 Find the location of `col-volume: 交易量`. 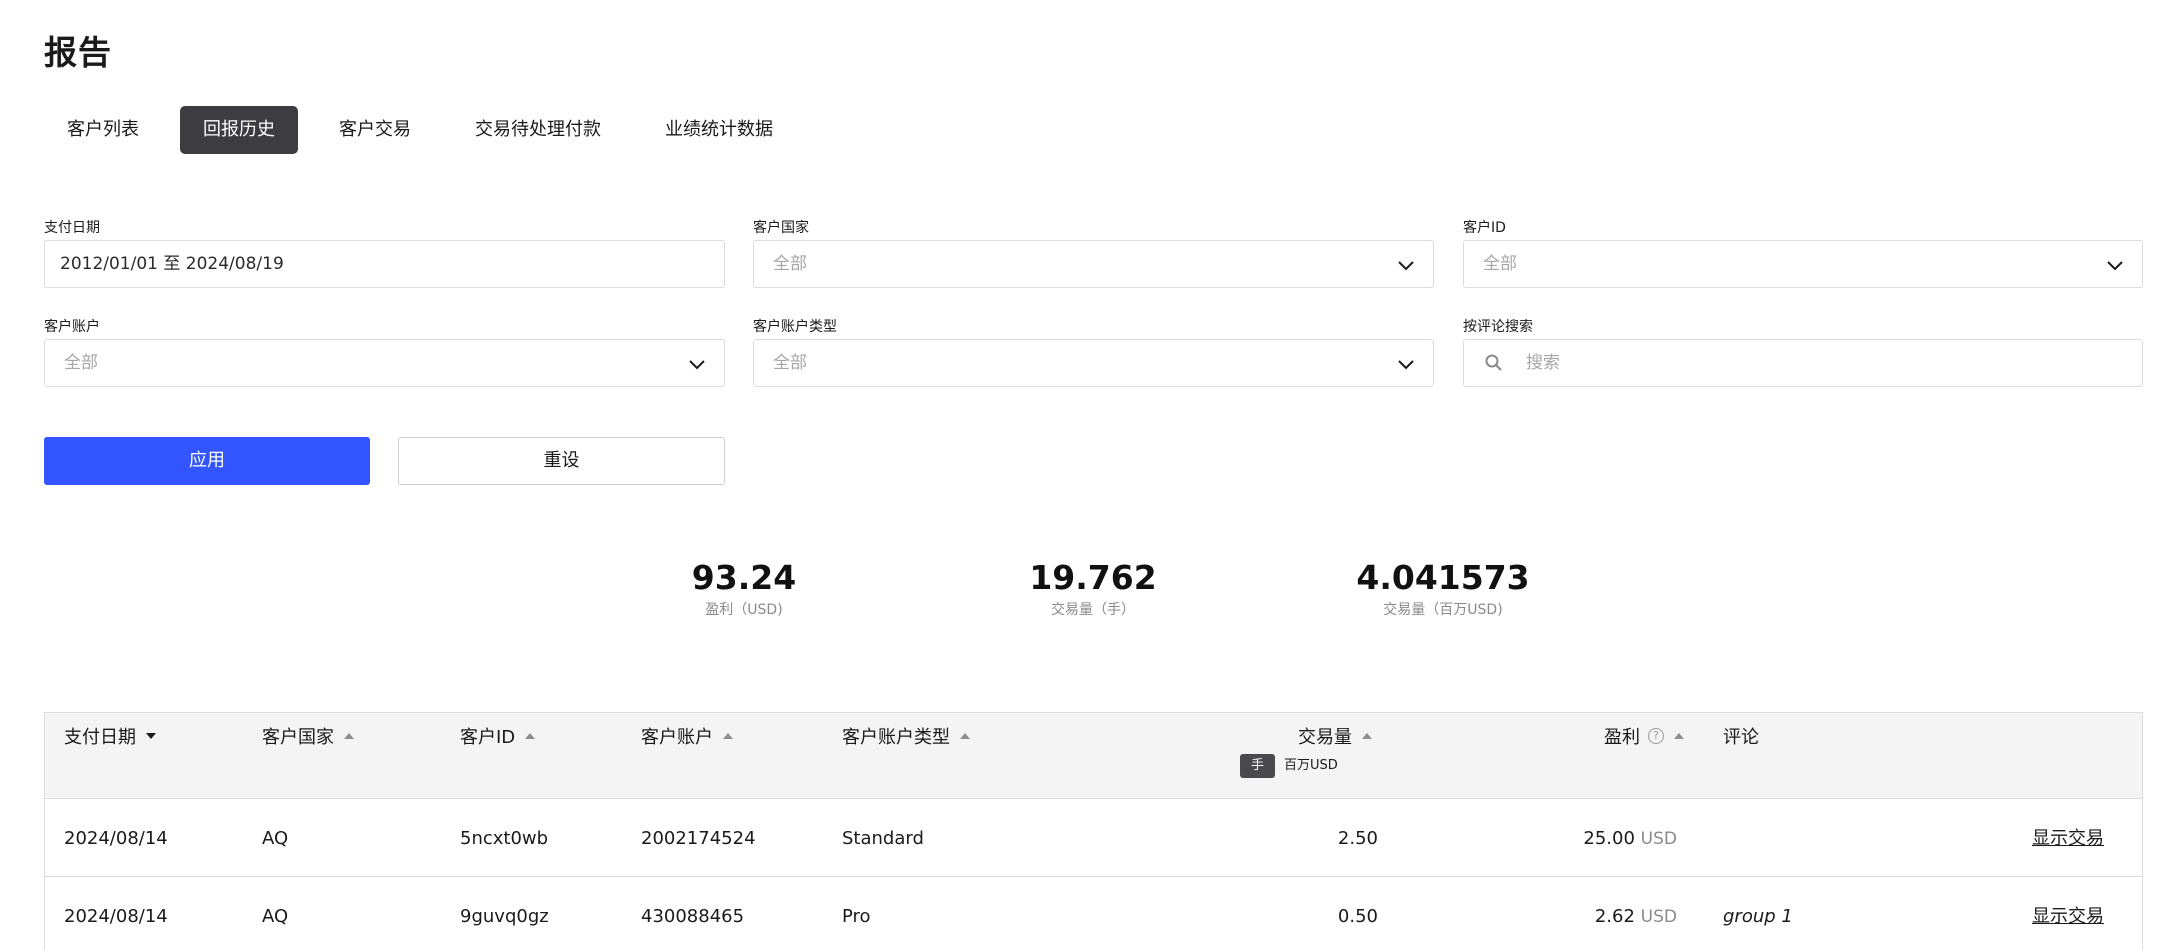

col-volume: 交易量 is located at coordinates (1335, 736).